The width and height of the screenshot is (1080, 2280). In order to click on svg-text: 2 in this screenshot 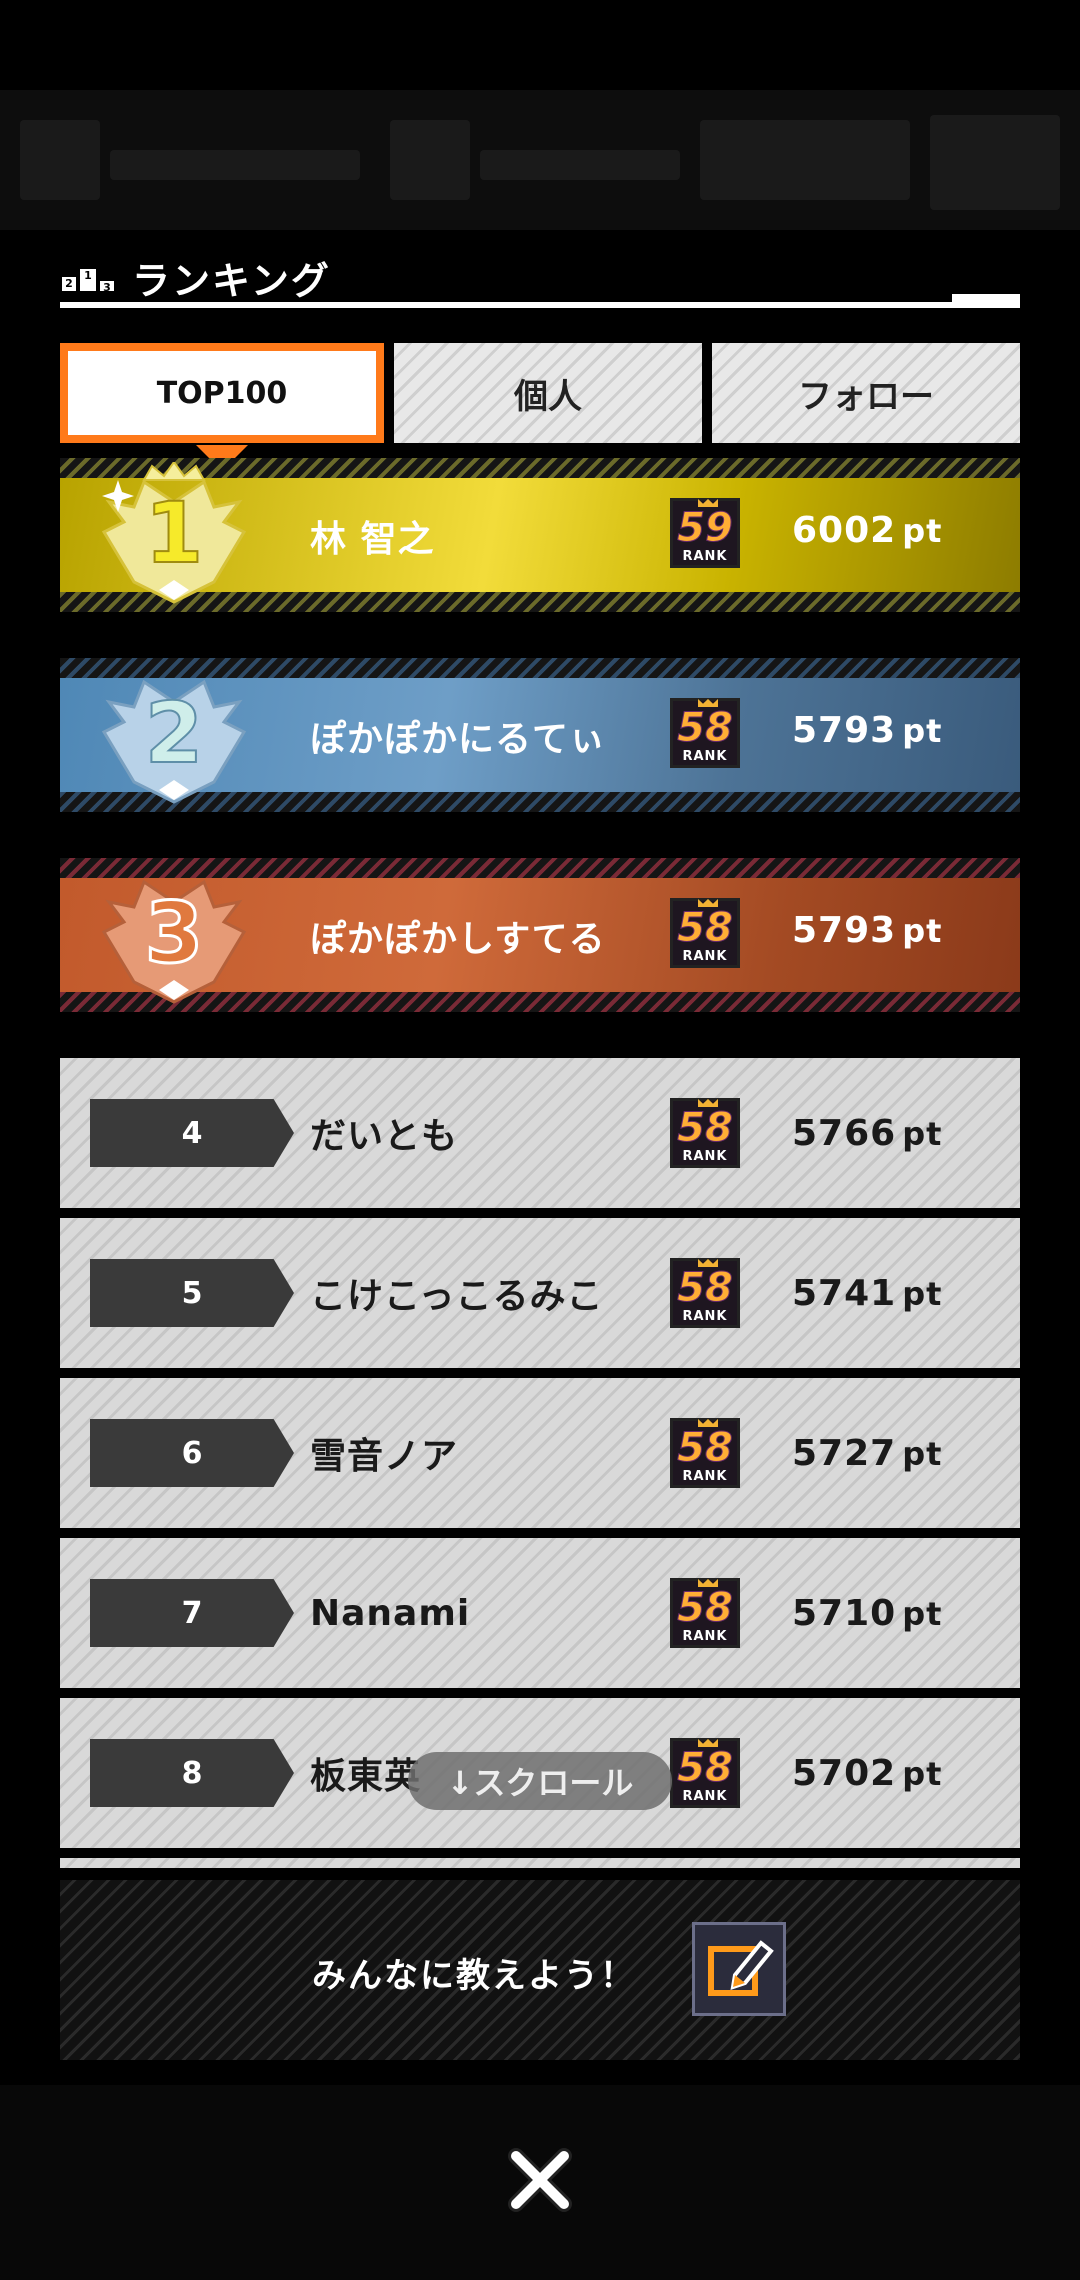, I will do `click(174, 733)`.